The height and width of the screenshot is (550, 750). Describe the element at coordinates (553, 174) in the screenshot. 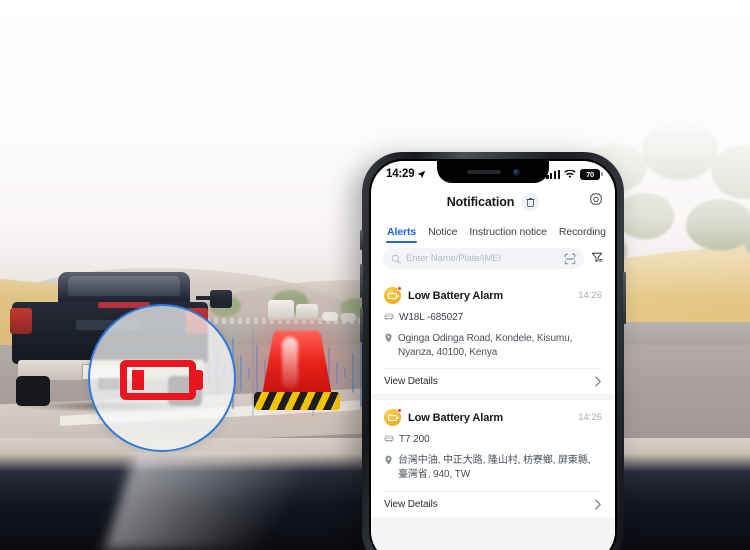

I see `cellular-signal-icon` at that location.